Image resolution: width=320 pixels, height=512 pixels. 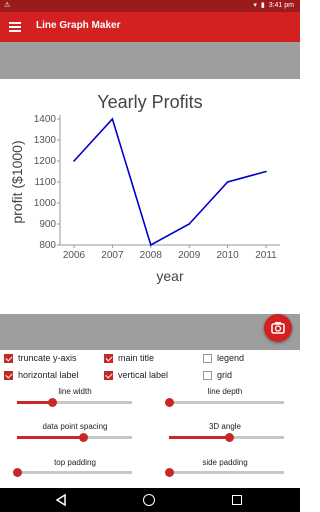 I want to click on horizontal-label-checkbox: horizontal label, so click(x=41, y=375).